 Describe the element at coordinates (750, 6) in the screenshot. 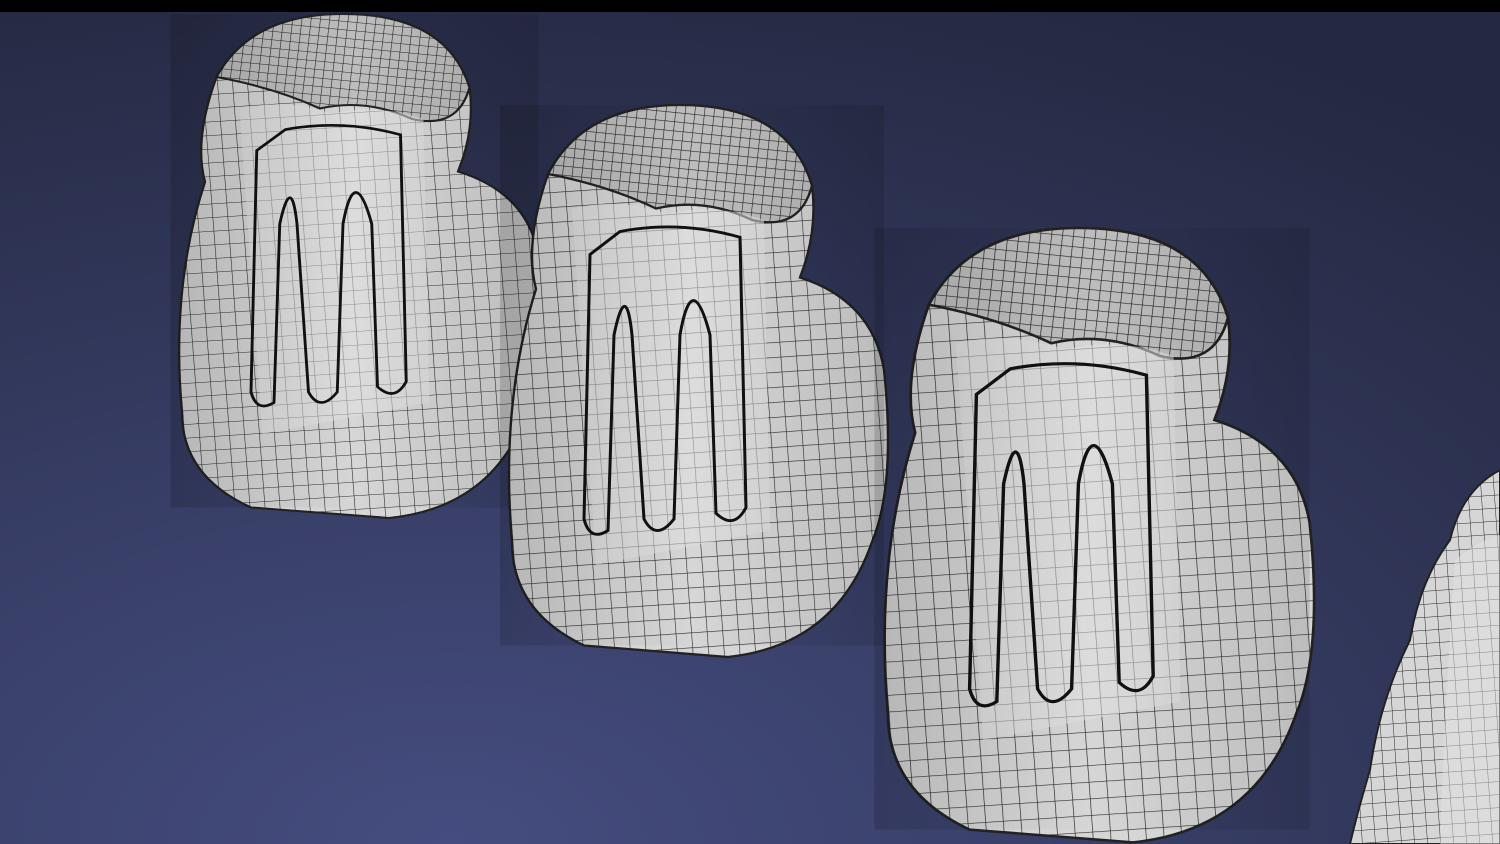

I see `top-letterbox-bar` at that location.